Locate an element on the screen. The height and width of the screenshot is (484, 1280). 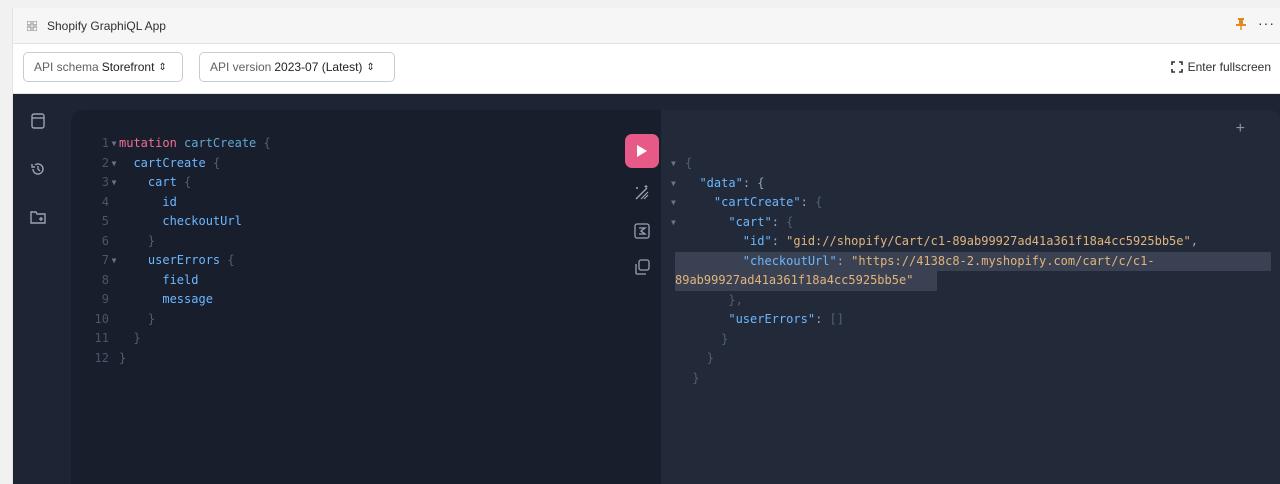
response-key: "data" is located at coordinates (721, 182).